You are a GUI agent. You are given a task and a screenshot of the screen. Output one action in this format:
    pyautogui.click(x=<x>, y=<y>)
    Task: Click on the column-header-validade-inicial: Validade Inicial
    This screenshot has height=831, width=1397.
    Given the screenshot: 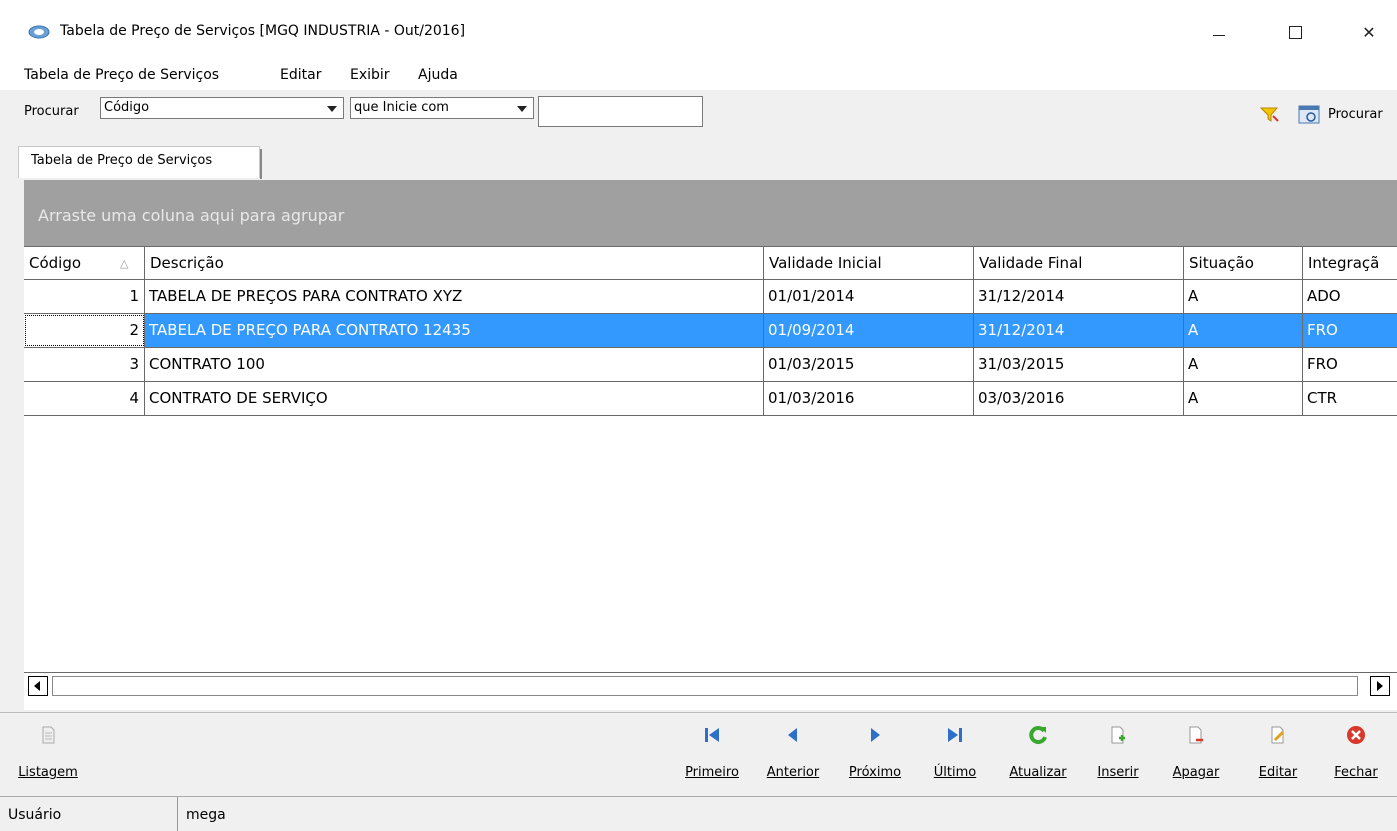 What is the action you would take?
    pyautogui.click(x=869, y=263)
    